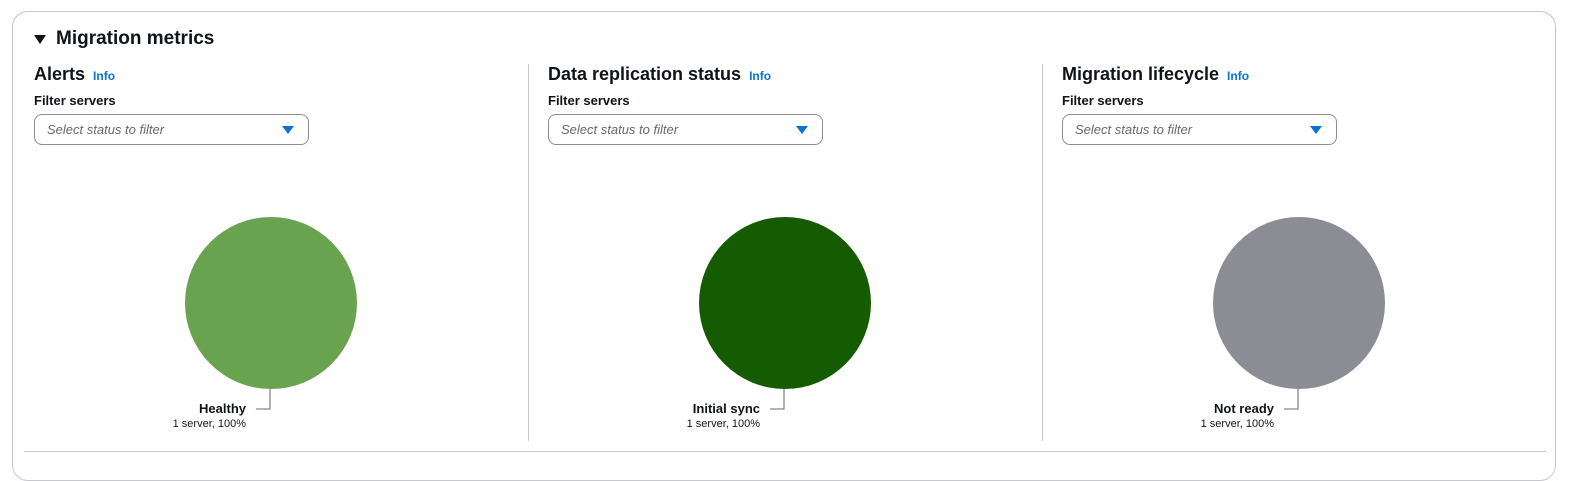  I want to click on section-bottom-divider, so click(785, 451).